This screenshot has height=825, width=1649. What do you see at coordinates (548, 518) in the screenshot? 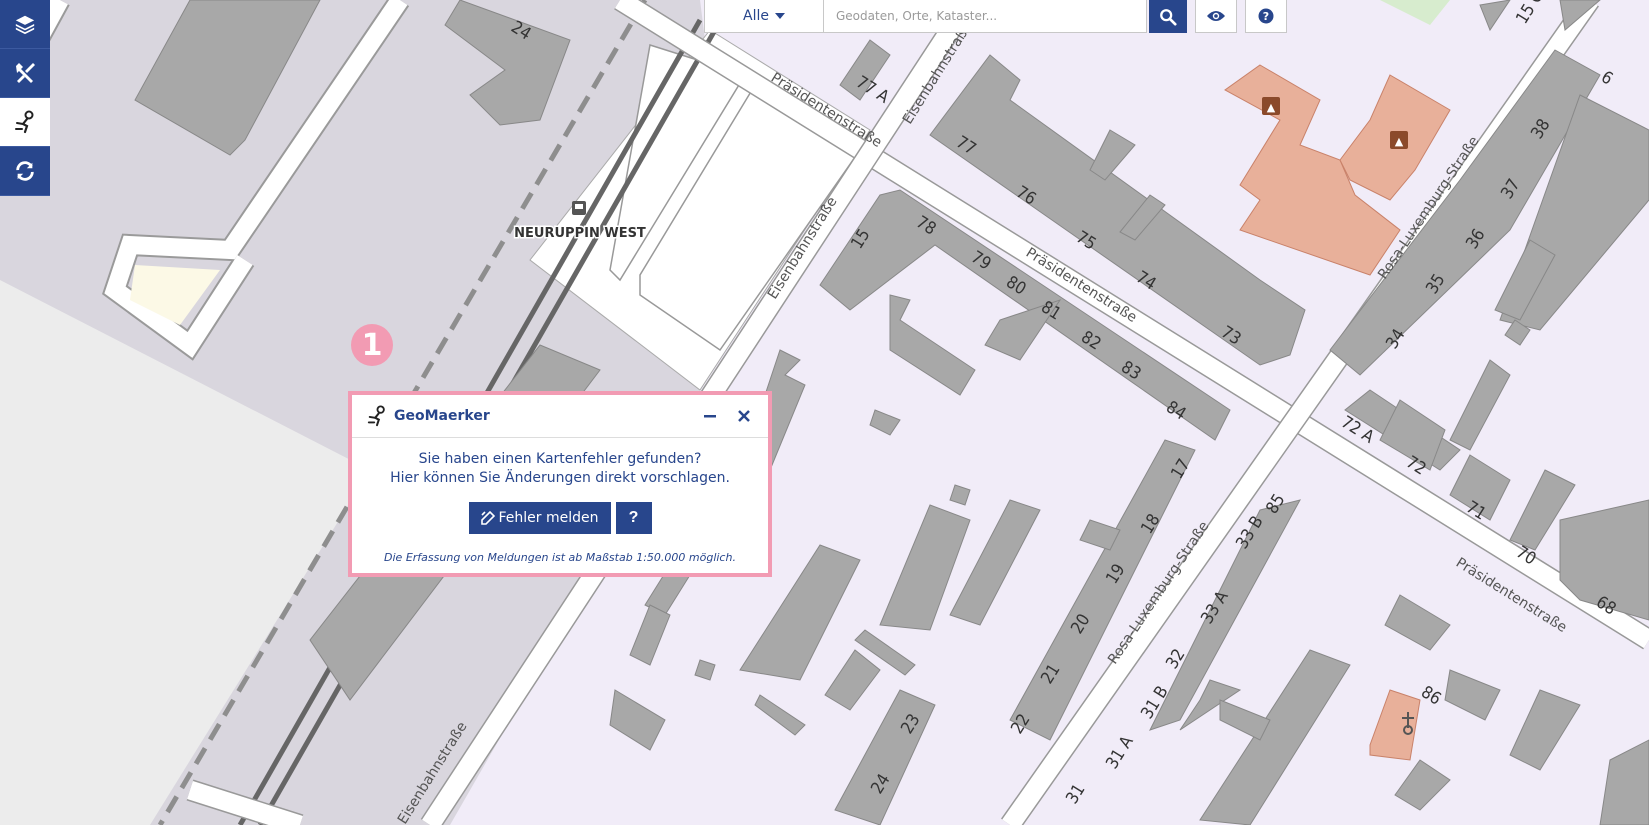
I see `report-error-label: Fehler melden` at bounding box center [548, 518].